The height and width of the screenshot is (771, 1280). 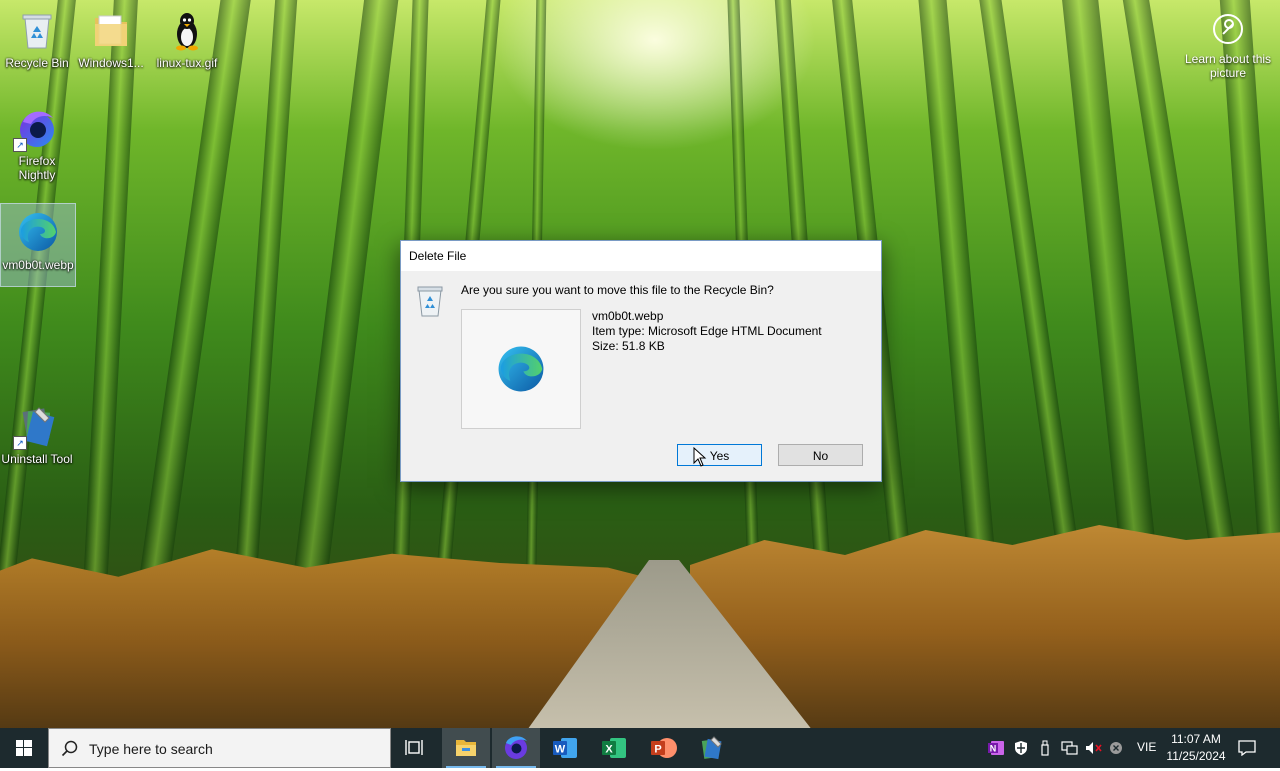 I want to click on desktop-icon-label: Firefox Nightly, so click(x=37, y=168).